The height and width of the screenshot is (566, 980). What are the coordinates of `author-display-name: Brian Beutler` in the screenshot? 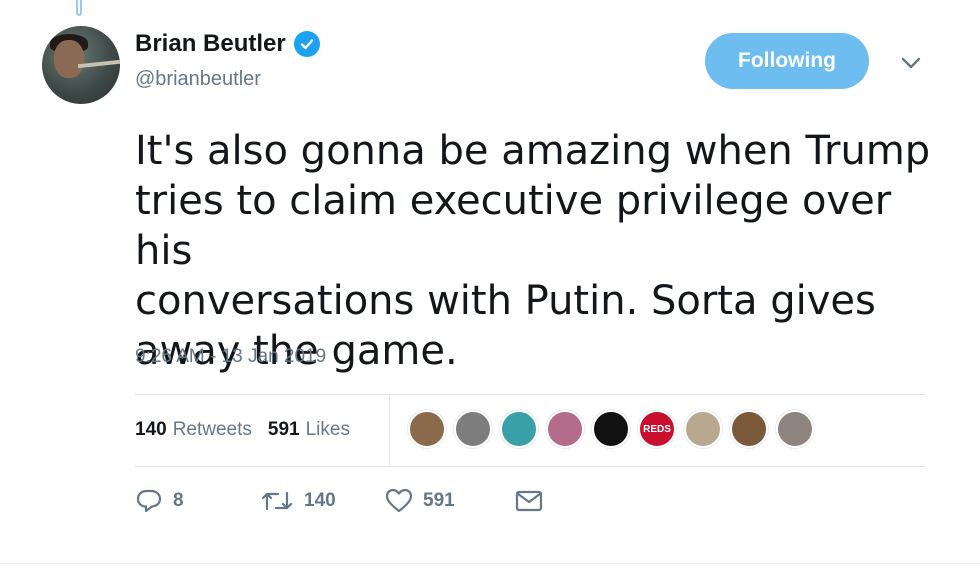 It's located at (210, 44).